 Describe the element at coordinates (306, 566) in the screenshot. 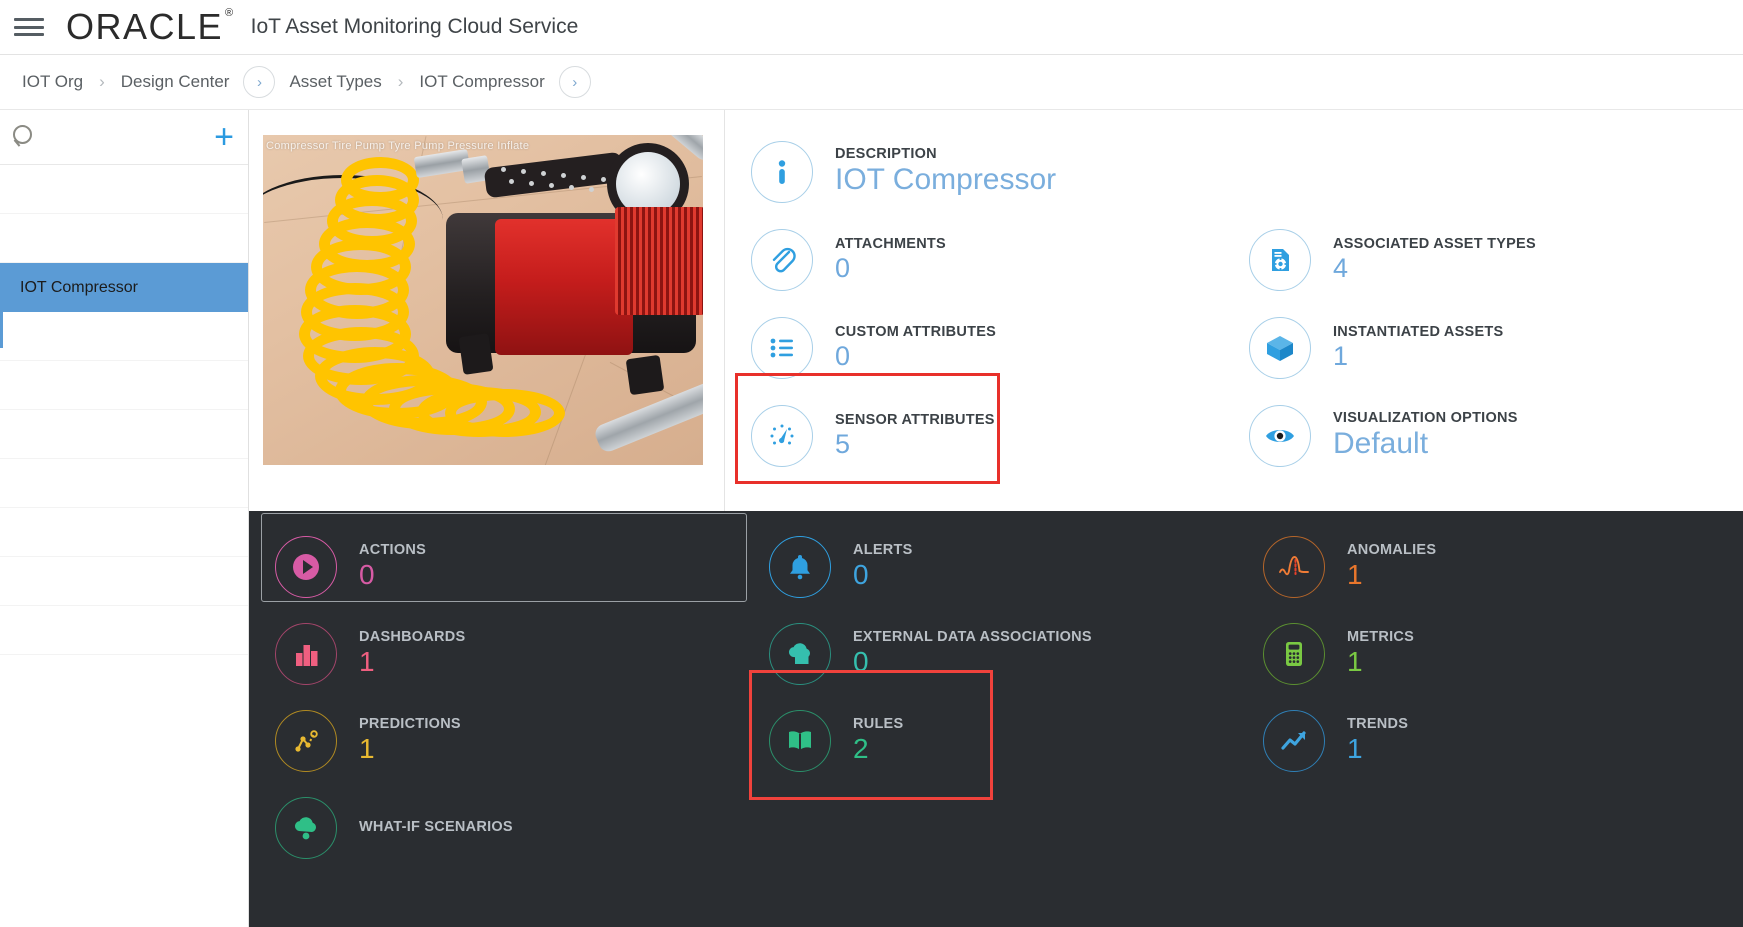

I see `play-circle-icon` at that location.